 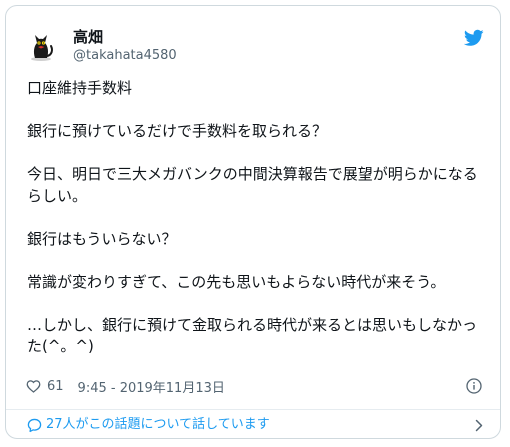 I want to click on like-button: 61, so click(x=45, y=386).